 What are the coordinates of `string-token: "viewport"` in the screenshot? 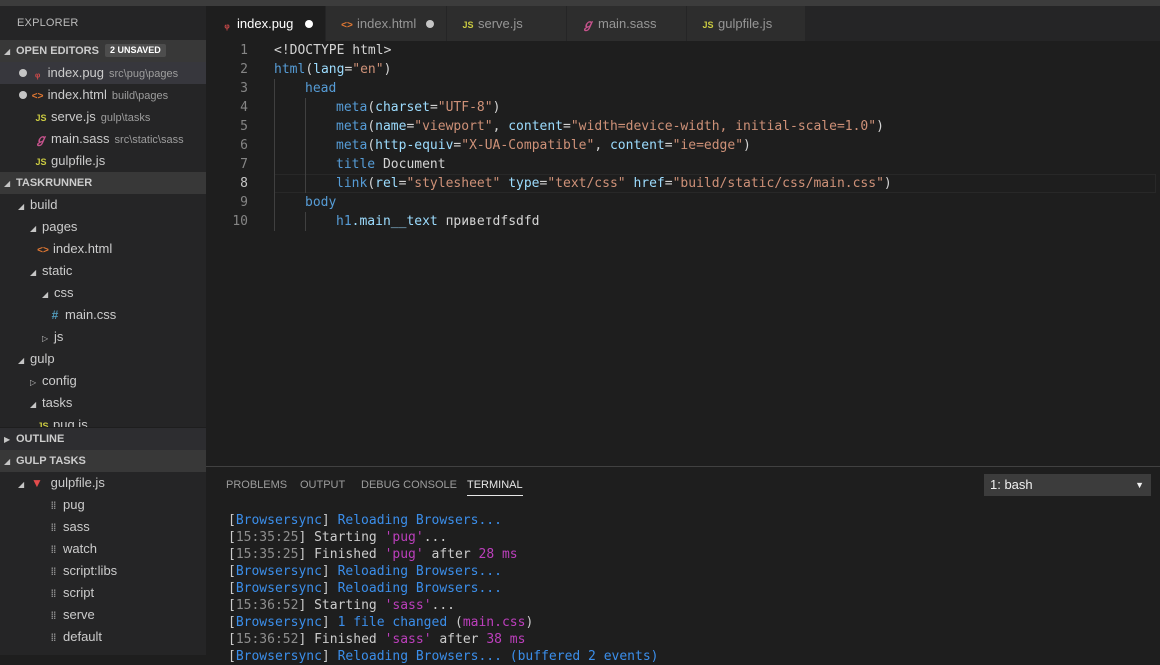 It's located at (453, 126).